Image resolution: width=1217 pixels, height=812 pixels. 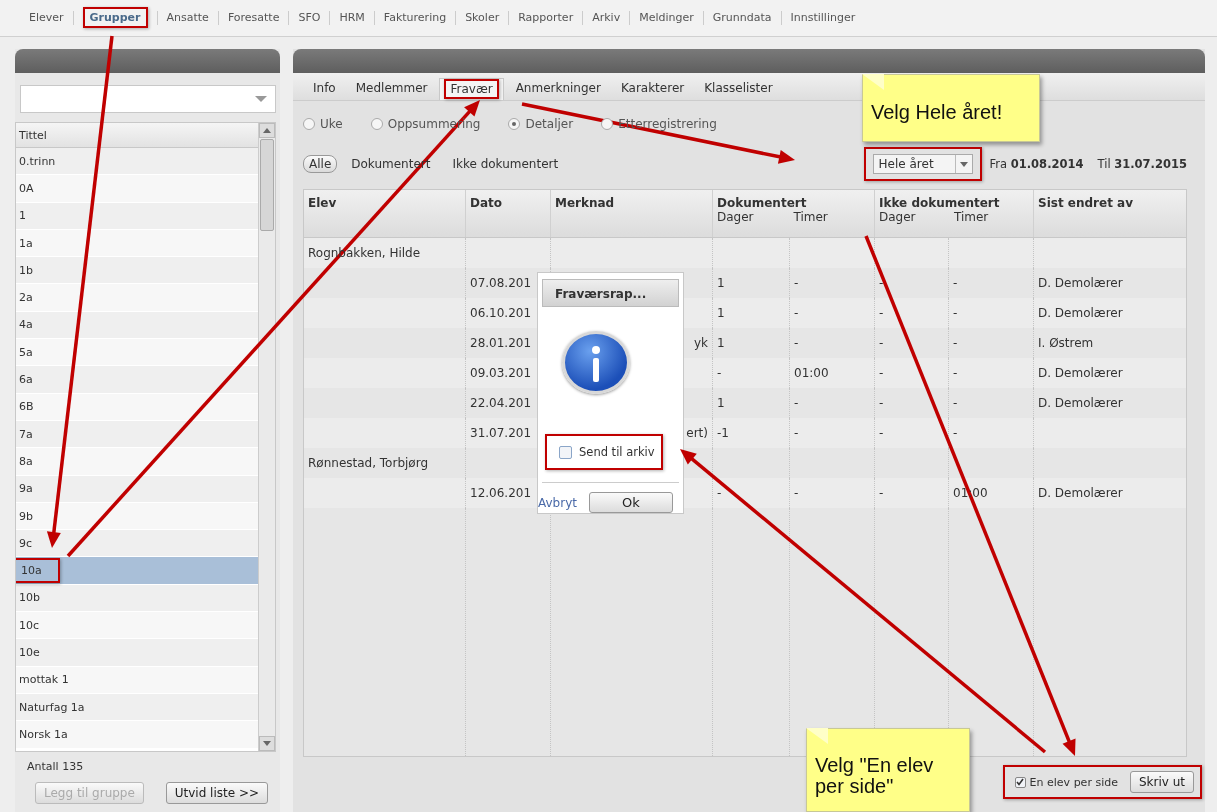 I want to click on sub-column-title: Timer, so click(x=972, y=217).